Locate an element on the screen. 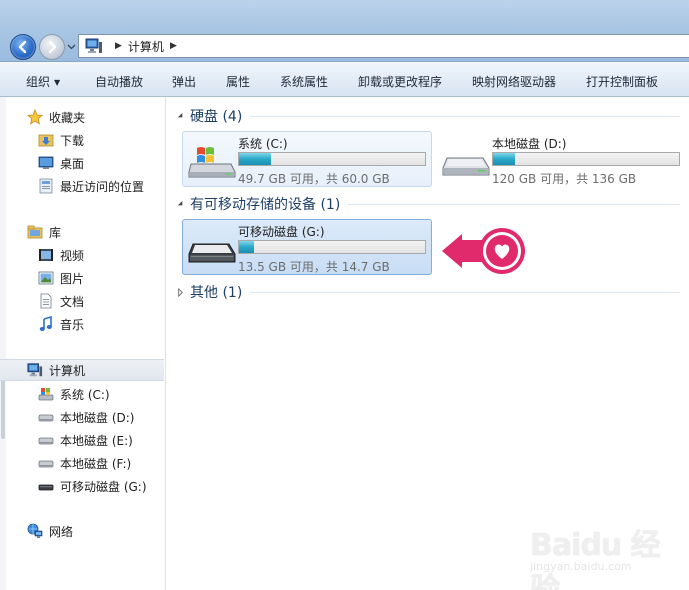  library-icon is located at coordinates (35, 232).